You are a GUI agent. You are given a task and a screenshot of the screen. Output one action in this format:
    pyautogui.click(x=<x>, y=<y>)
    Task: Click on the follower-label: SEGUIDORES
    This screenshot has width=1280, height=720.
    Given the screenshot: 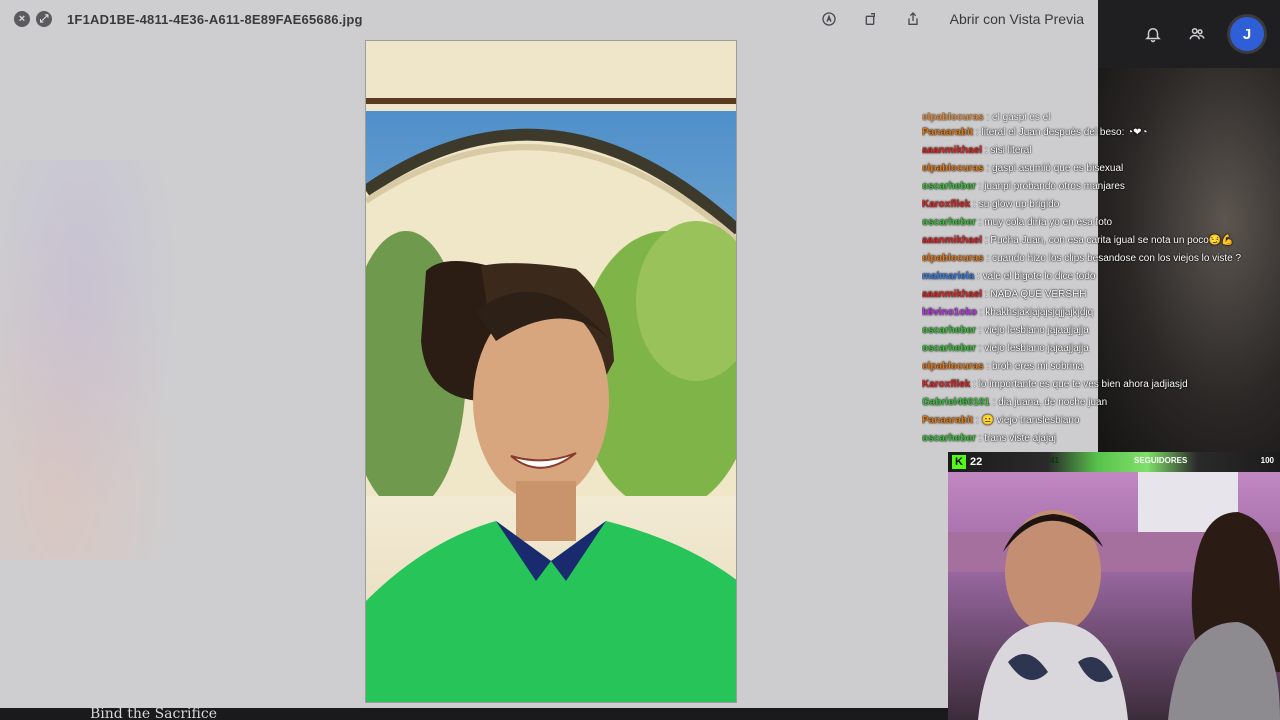 What is the action you would take?
    pyautogui.click(x=1161, y=460)
    